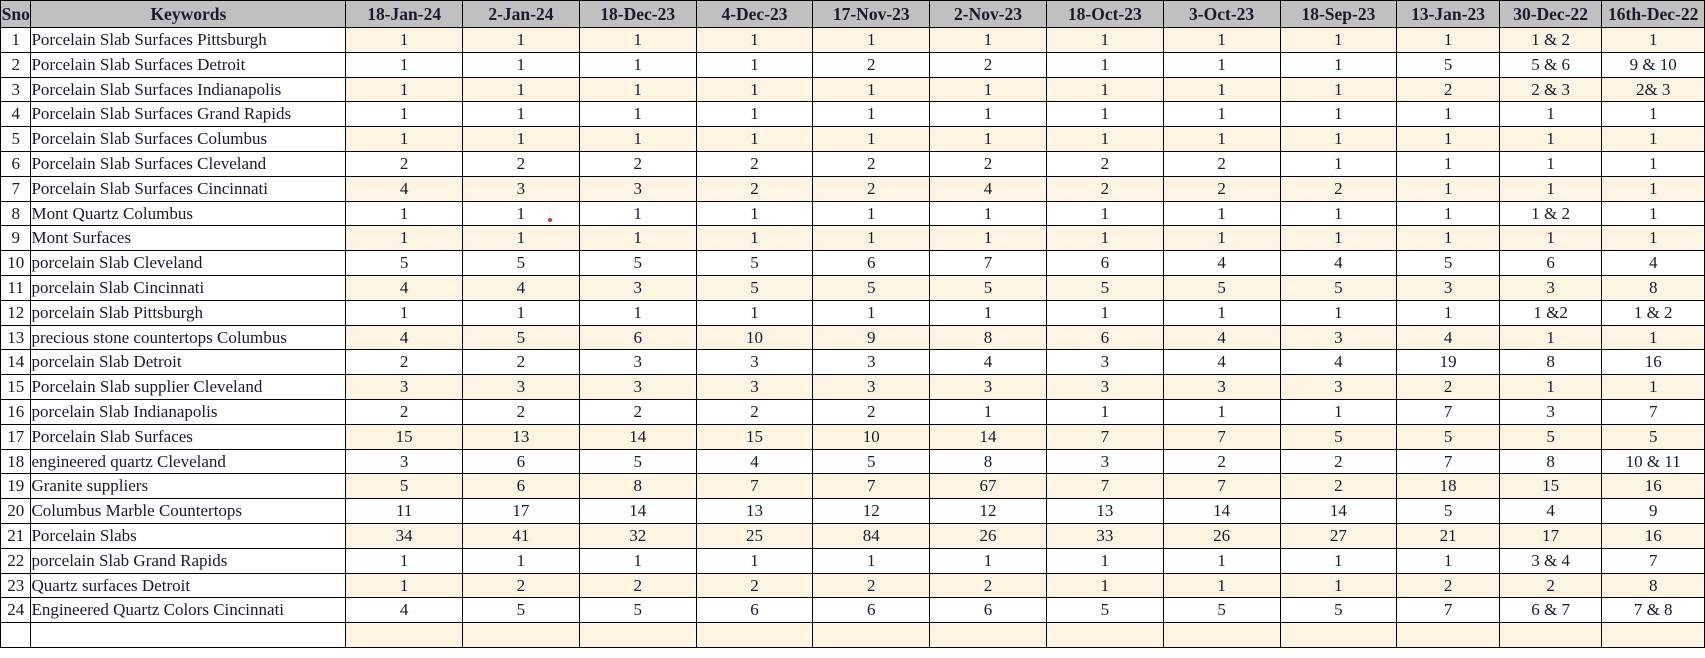 The image size is (1705, 658). What do you see at coordinates (404, 411) in the screenshot?
I see `cell-rank-1: 2` at bounding box center [404, 411].